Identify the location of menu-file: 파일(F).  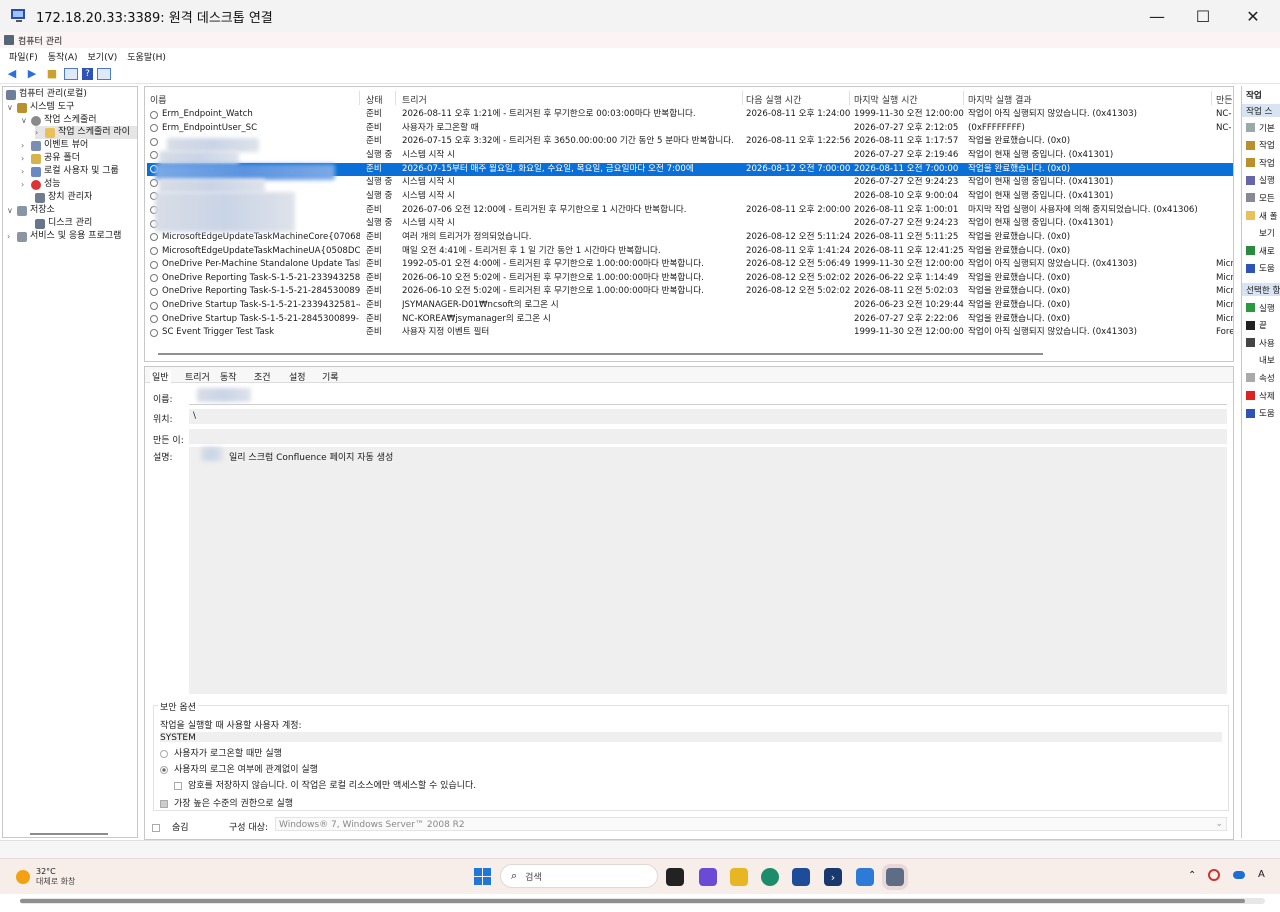
(23, 56).